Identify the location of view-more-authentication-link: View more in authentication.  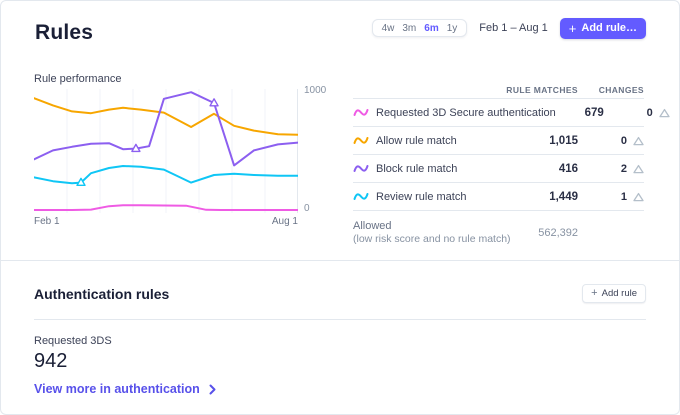
(125, 389).